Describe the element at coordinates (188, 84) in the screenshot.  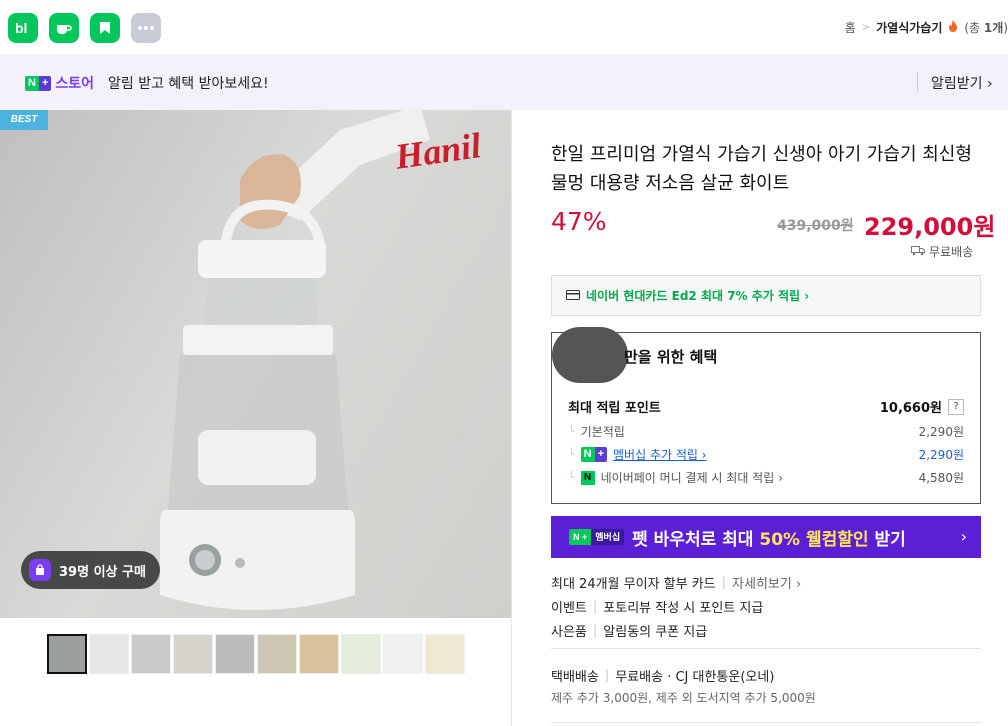
I see `notice-message: 알림 받고 혜택 받아보세요!` at that location.